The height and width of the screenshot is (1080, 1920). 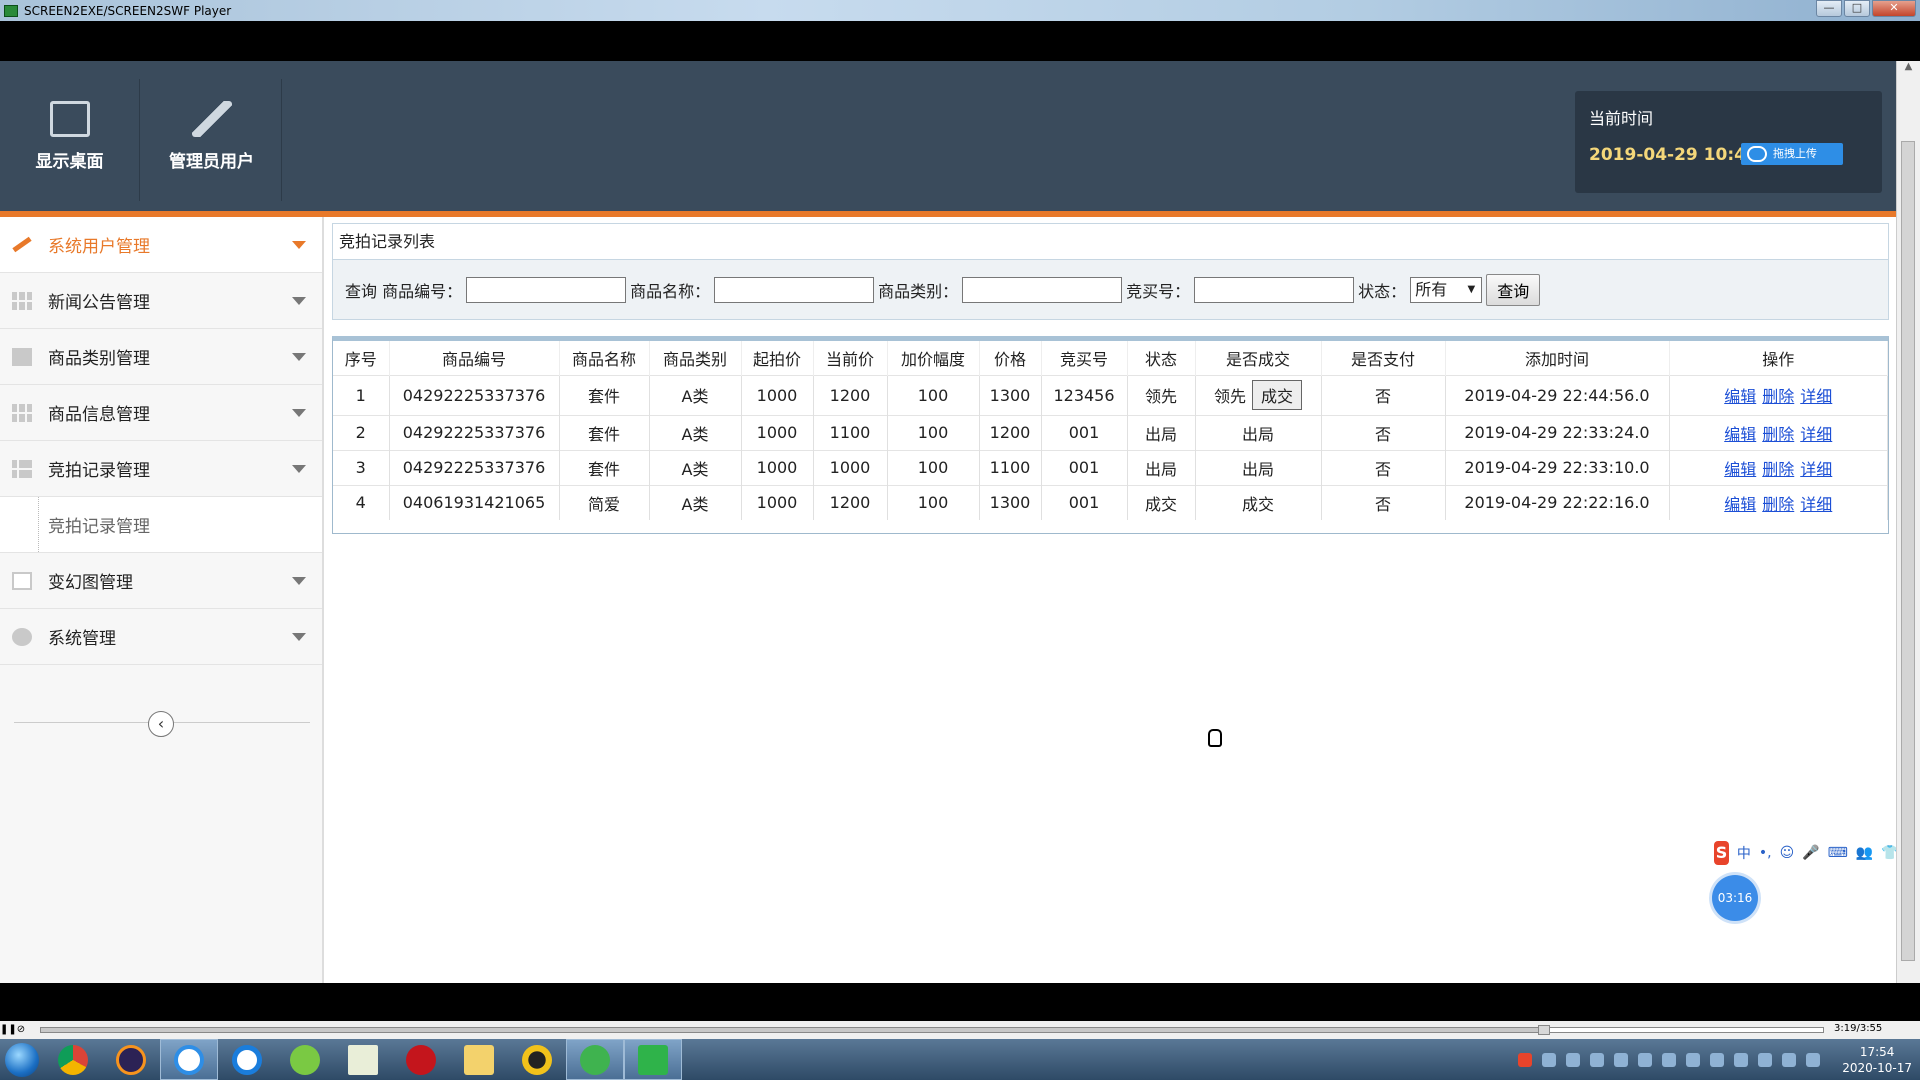 I want to click on collapse-button: ‹, so click(x=161, y=724).